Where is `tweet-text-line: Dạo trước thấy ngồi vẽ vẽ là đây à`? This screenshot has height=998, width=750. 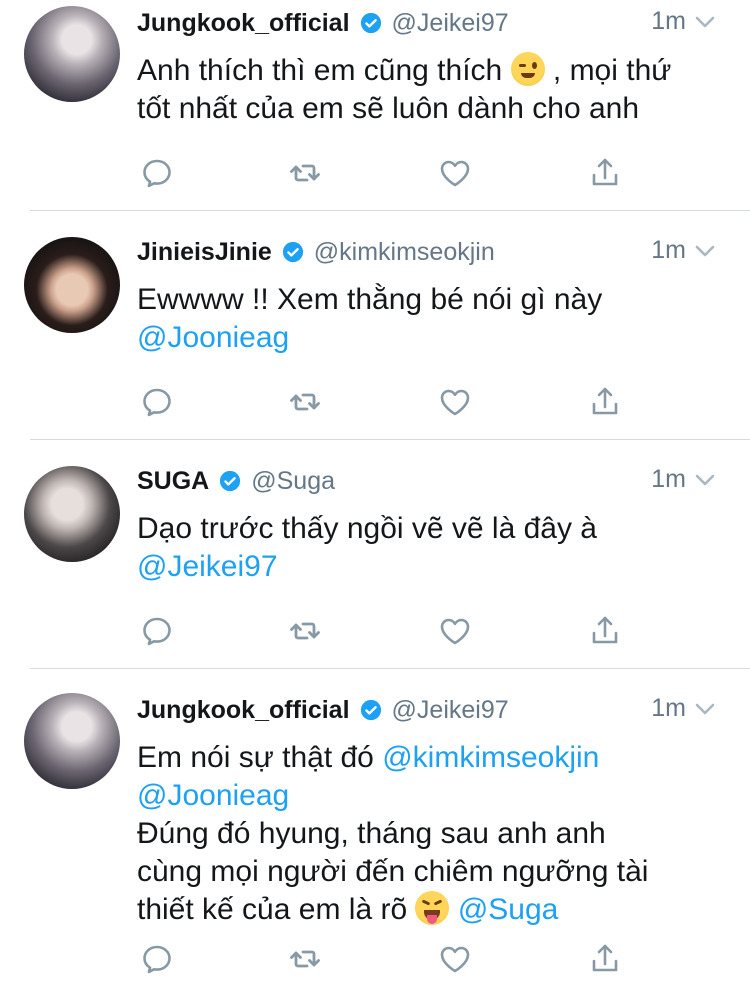 tweet-text-line: Dạo trước thấy ngồi vẽ vẽ là đây à is located at coordinates (428, 529).